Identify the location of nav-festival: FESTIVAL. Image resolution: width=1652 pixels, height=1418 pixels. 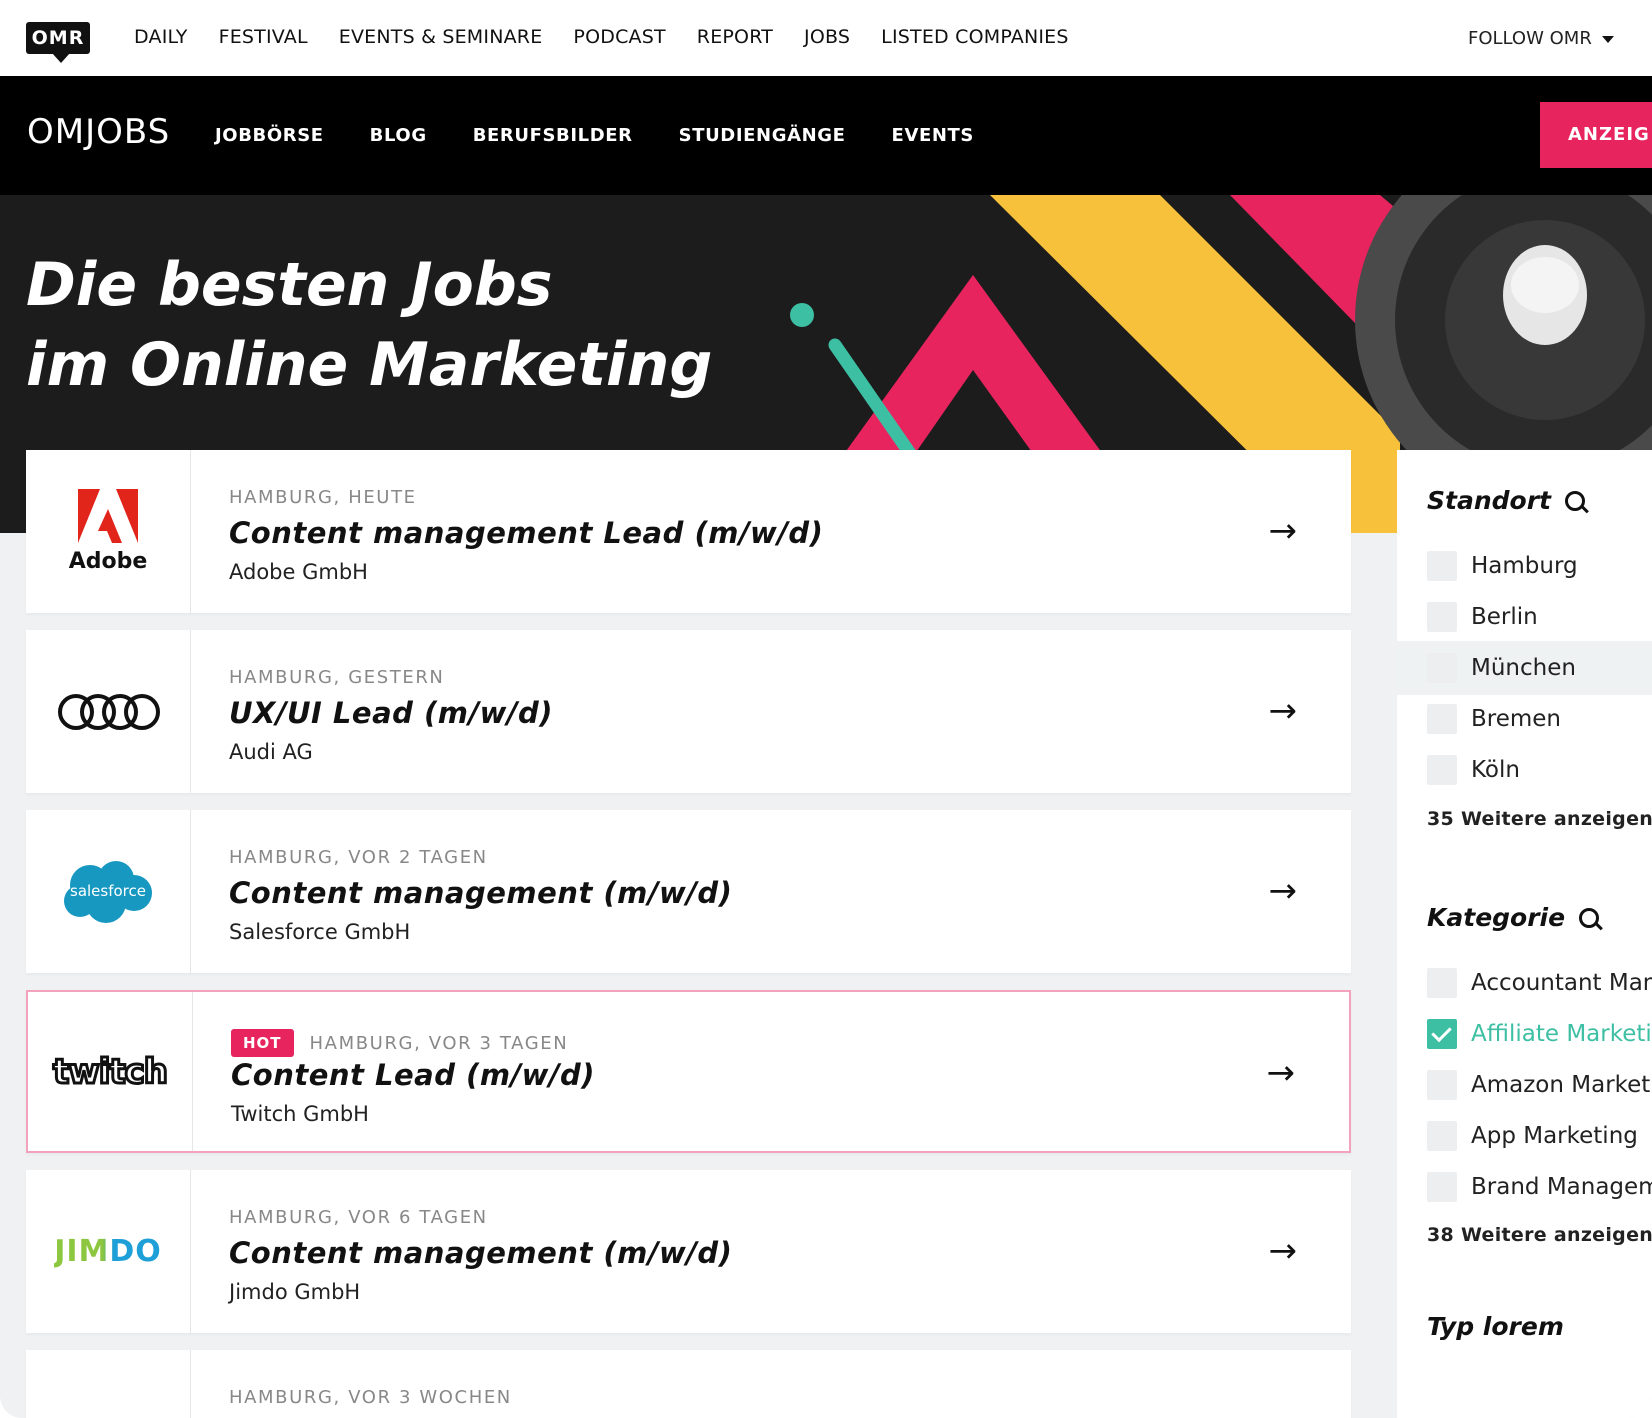
(263, 37).